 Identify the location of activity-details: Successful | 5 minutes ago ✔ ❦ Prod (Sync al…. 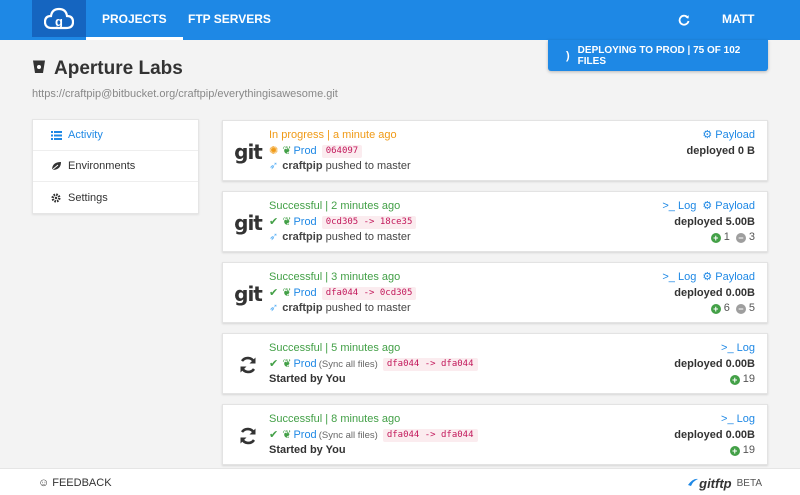
(373, 364).